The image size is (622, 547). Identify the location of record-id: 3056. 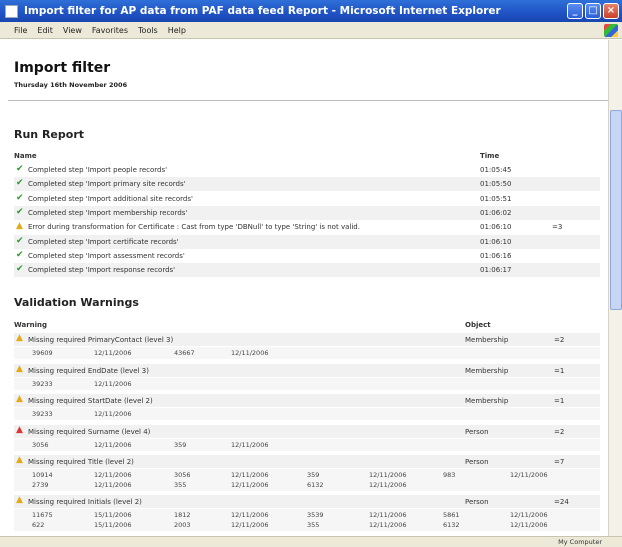
(40, 445).